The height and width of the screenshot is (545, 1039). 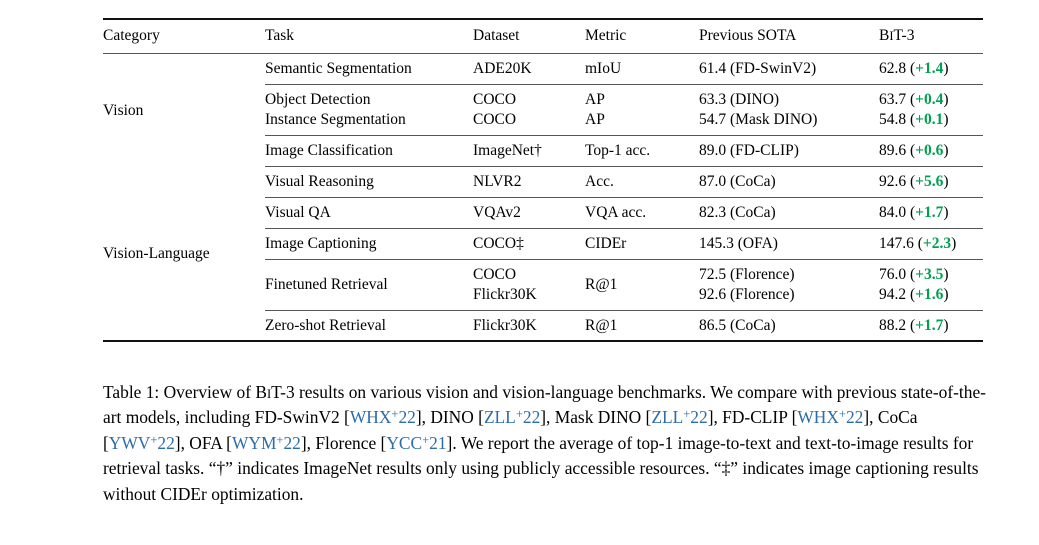 I want to click on delta-value: +1.6, so click(x=929, y=294).